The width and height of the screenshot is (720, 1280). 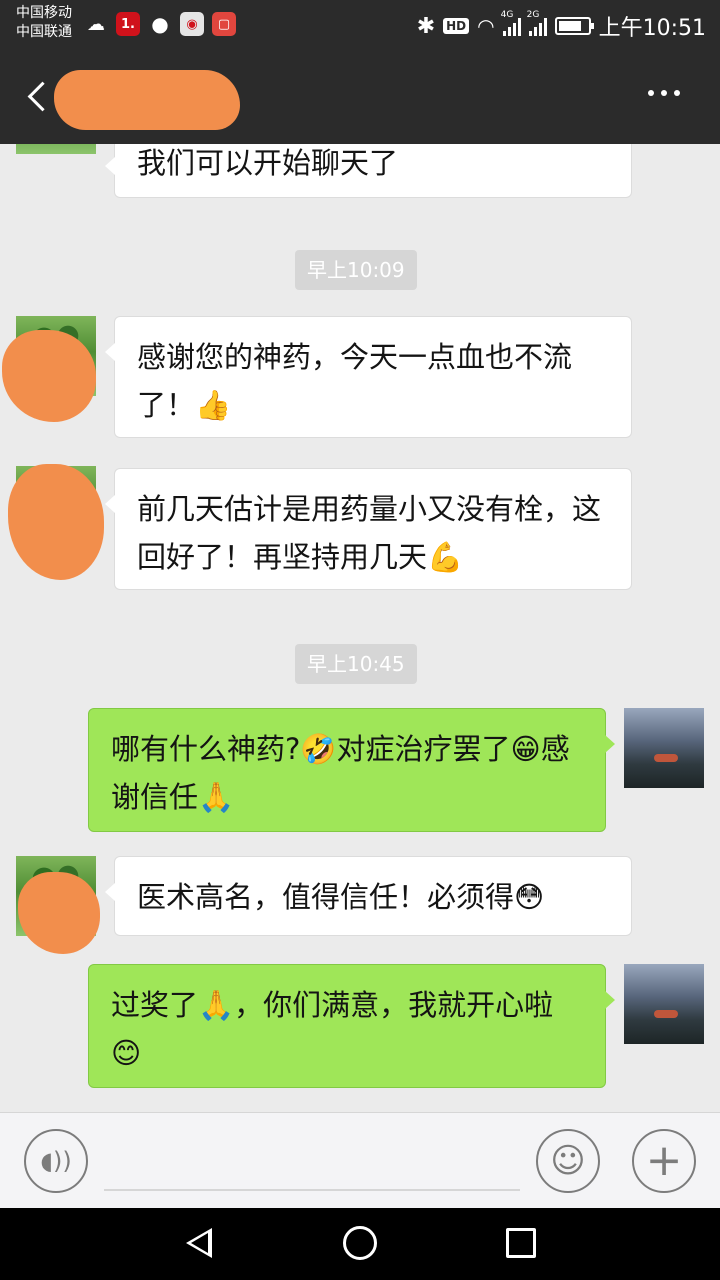 What do you see at coordinates (44, 13) in the screenshot?
I see `carrier-1: 中国移动` at bounding box center [44, 13].